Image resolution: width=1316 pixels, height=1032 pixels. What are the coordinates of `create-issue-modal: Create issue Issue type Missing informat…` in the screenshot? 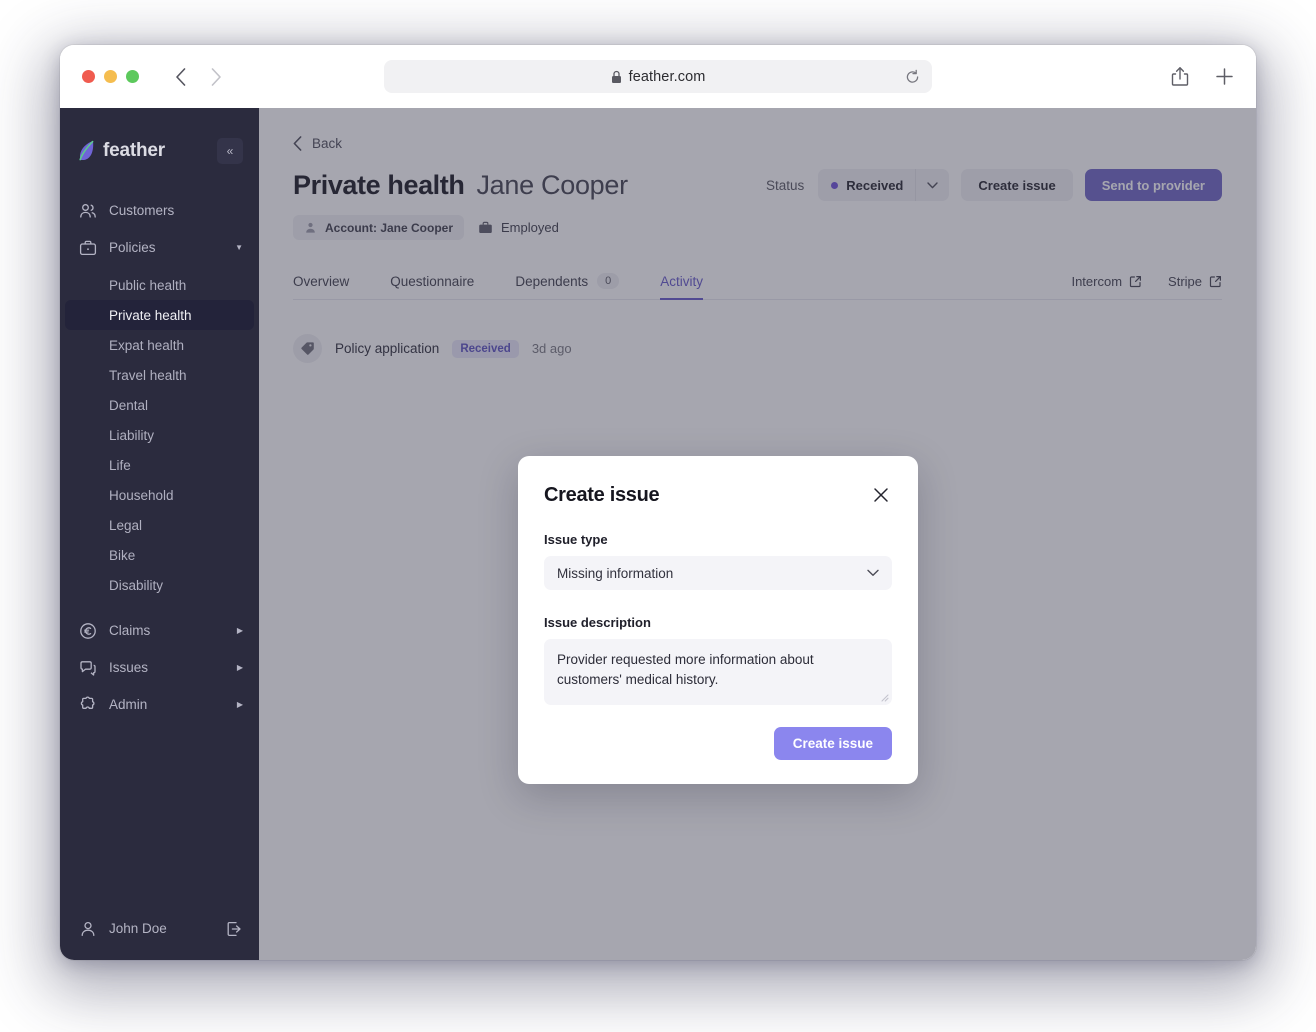 It's located at (718, 620).